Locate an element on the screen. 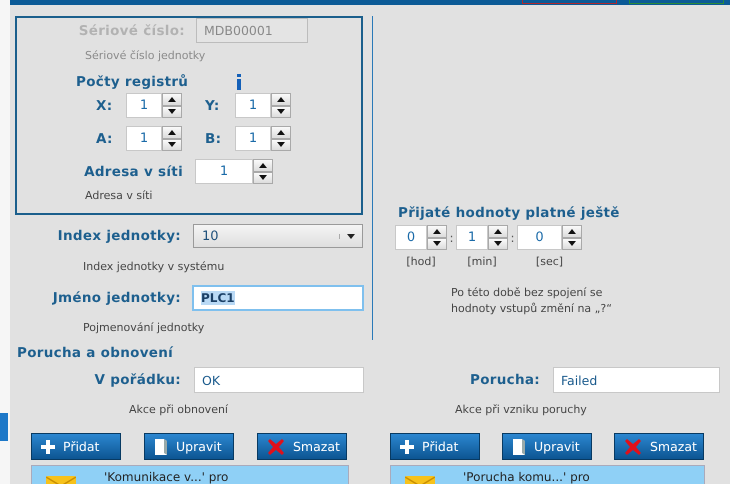 This screenshot has height=484, width=730. hint-text: Adresa v síti is located at coordinates (119, 195).